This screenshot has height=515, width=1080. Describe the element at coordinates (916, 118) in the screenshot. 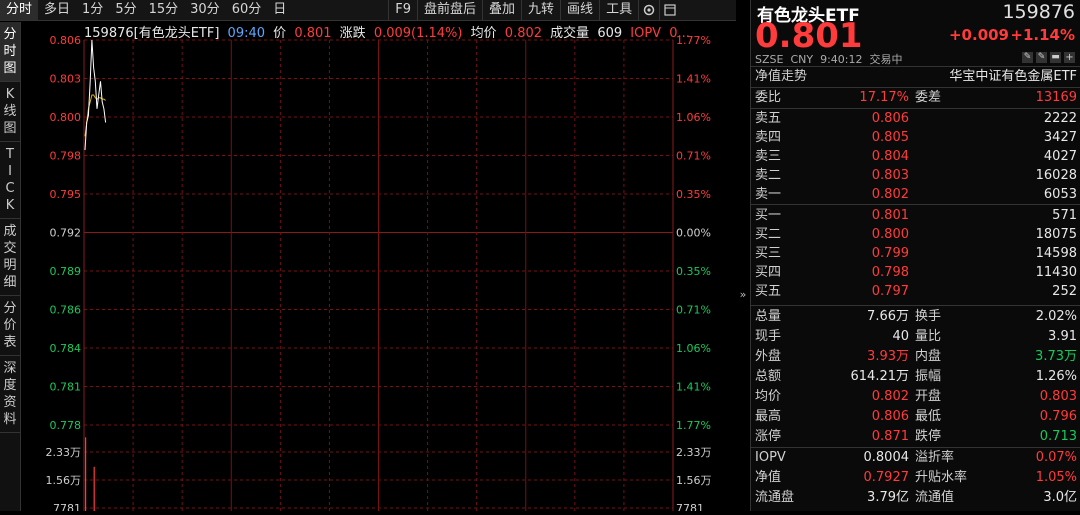

I see `ask-row: 卖五 0.806 2222` at that location.